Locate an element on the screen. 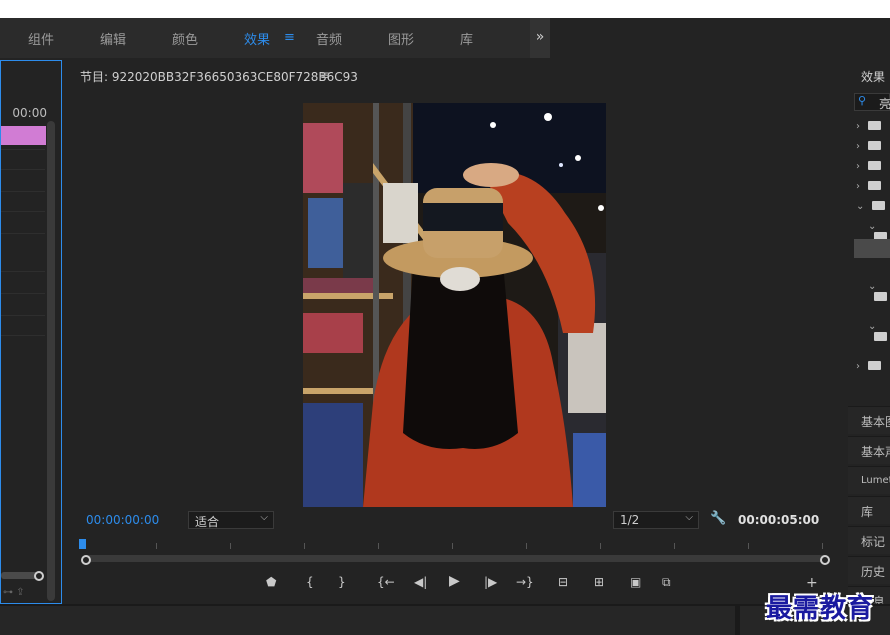  workspace-overflow-button: » is located at coordinates (540, 38).